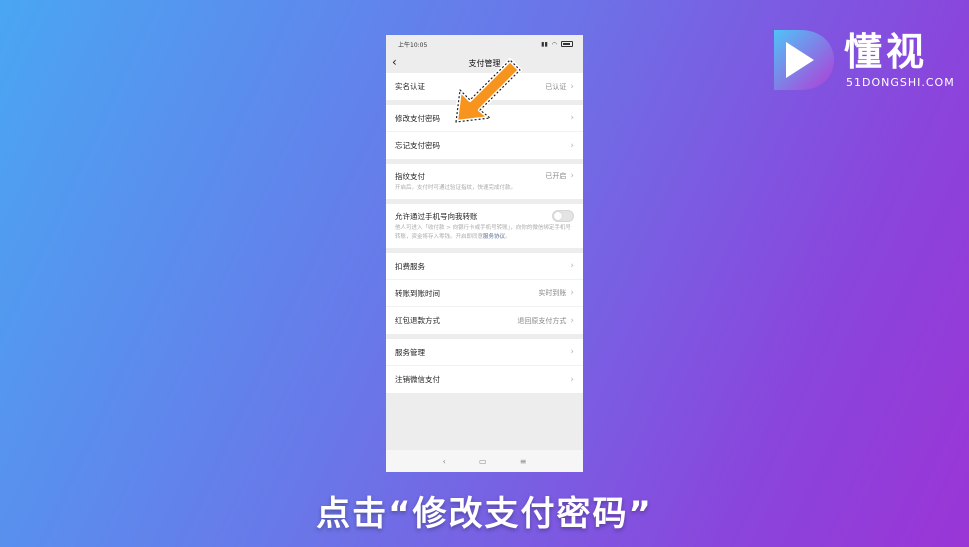 Image resolution: width=969 pixels, height=547 pixels. Describe the element at coordinates (484, 352) in the screenshot. I see `row-service-management: 服务管理 ›` at that location.